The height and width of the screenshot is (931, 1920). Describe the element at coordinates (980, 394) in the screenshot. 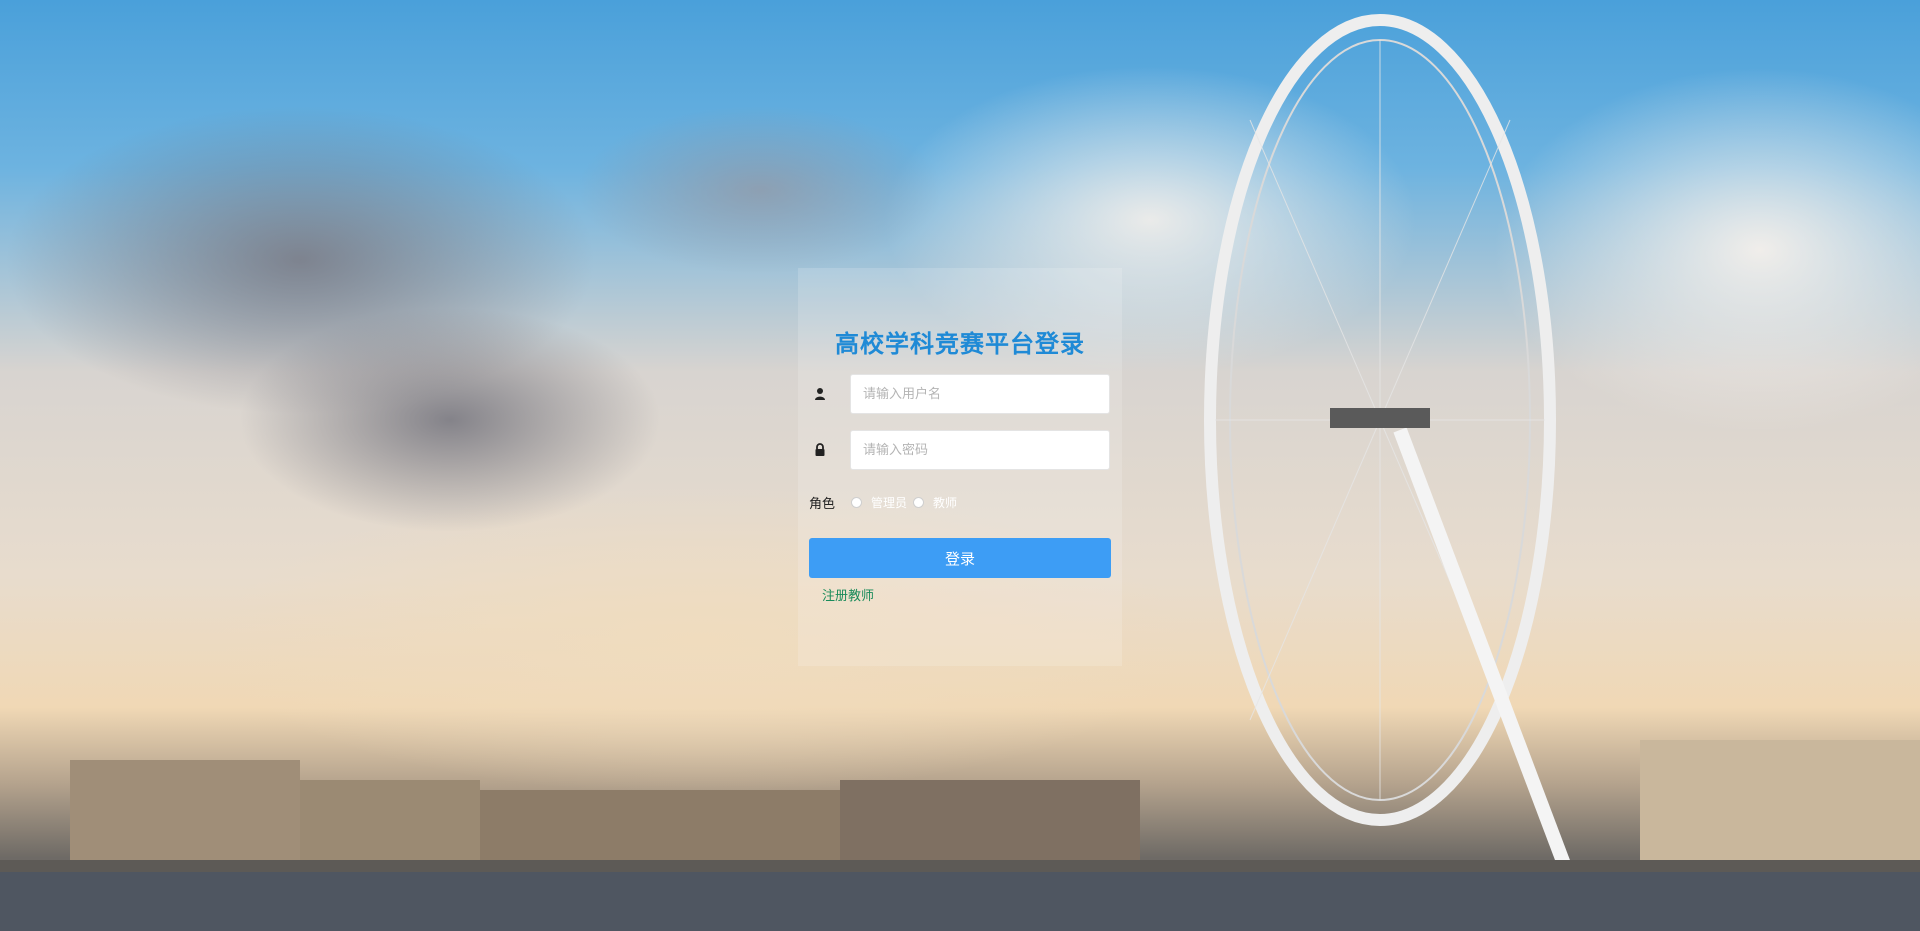

I see `username-input` at that location.